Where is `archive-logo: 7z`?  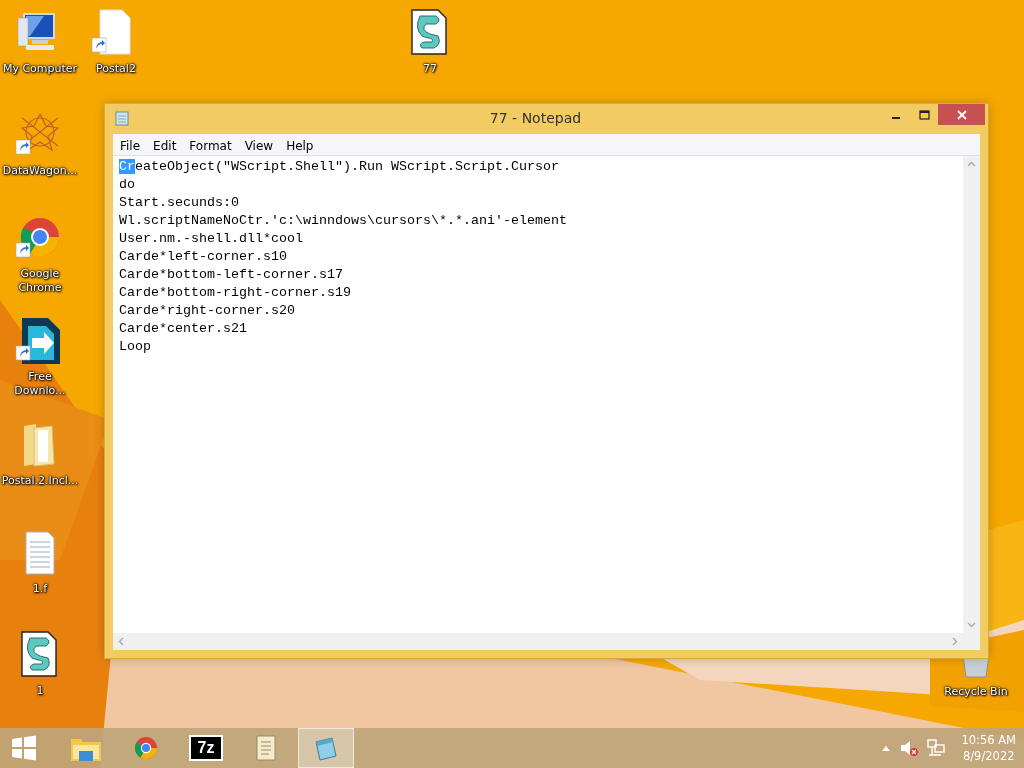 archive-logo: 7z is located at coordinates (206, 748).